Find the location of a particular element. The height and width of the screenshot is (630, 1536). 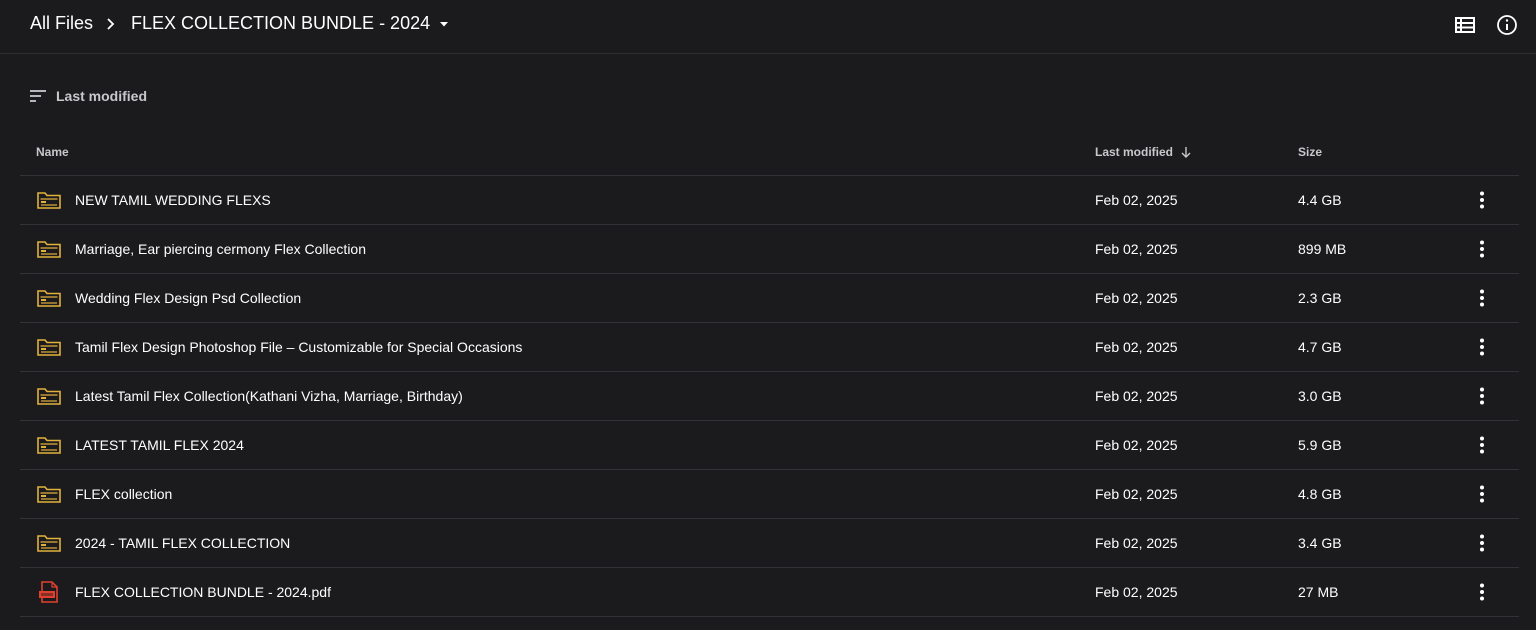

sort-icon is located at coordinates (38, 96).